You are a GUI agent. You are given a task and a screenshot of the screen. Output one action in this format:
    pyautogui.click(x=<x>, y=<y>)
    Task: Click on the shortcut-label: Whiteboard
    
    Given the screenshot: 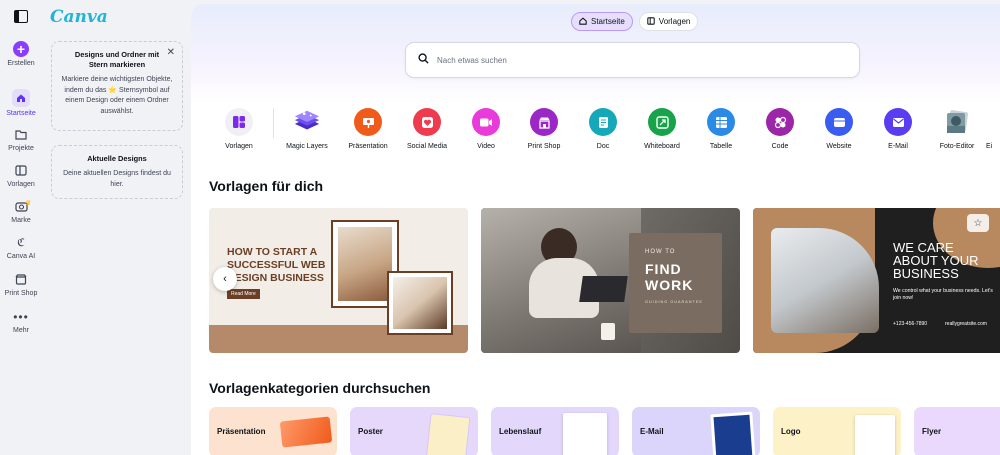 What is the action you would take?
    pyautogui.click(x=662, y=146)
    